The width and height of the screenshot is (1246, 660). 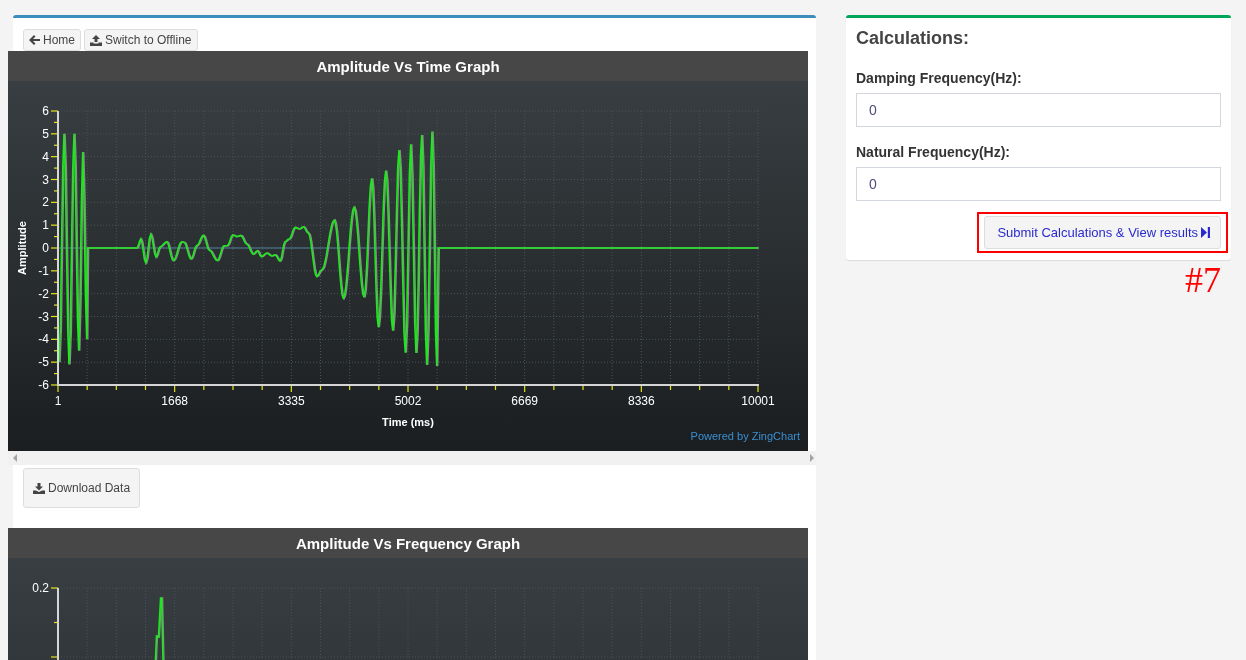 What do you see at coordinates (408, 66) in the screenshot?
I see `chart-title: Amplitude Vs Time Graph` at bounding box center [408, 66].